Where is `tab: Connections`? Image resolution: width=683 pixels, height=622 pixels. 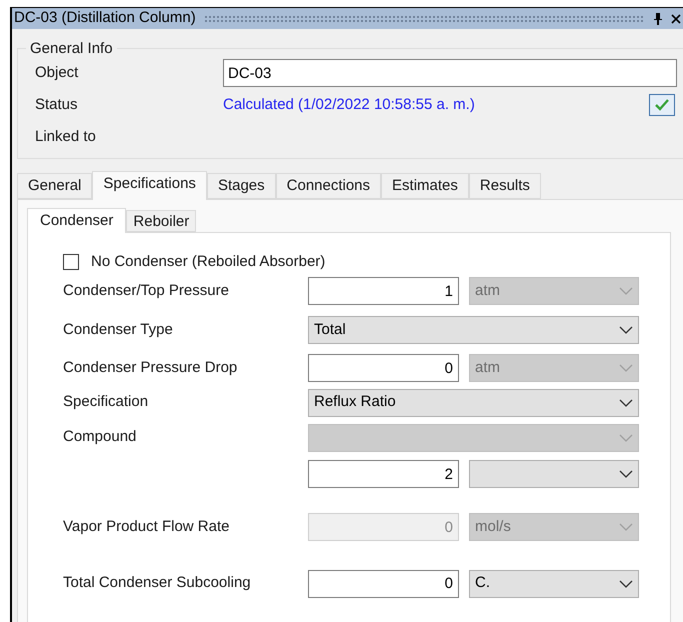
tab: Connections is located at coordinates (329, 186).